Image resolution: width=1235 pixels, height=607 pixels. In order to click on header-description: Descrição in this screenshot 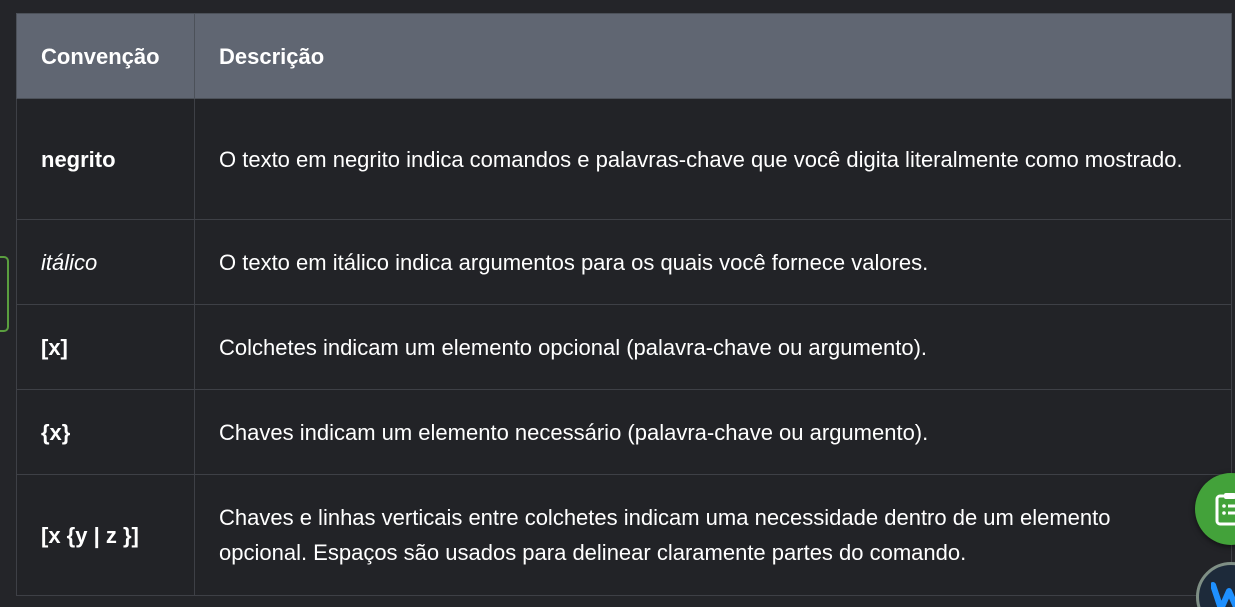, I will do `click(713, 56)`.